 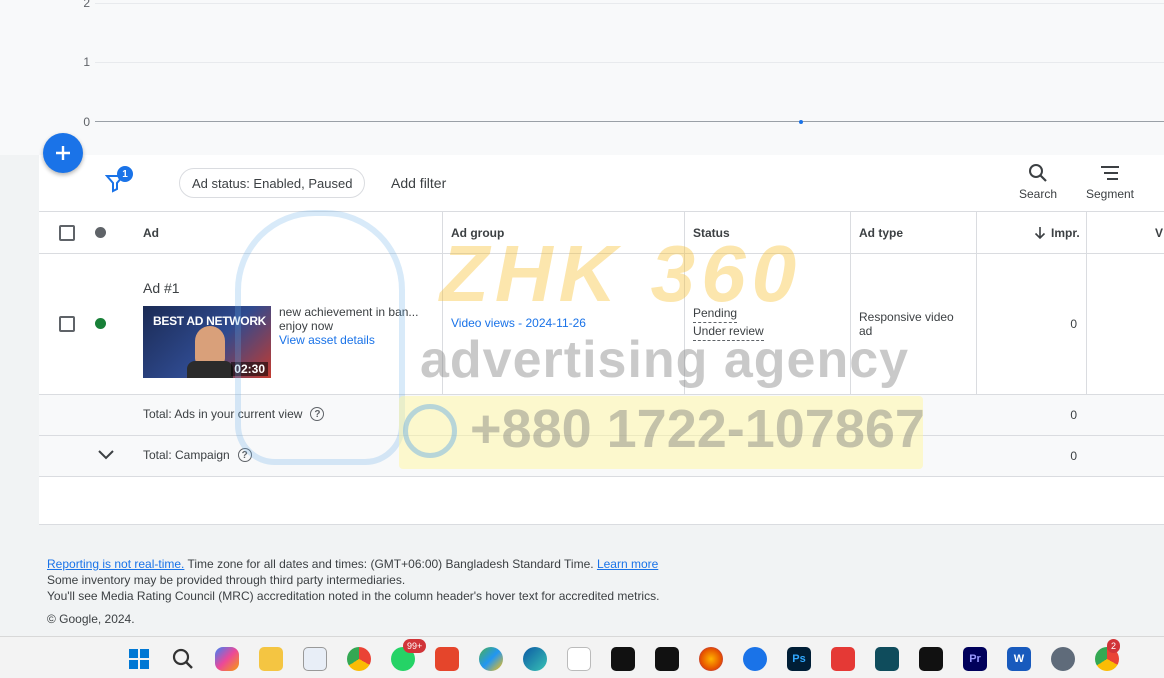 I want to click on baseline, so click(x=629, y=121).